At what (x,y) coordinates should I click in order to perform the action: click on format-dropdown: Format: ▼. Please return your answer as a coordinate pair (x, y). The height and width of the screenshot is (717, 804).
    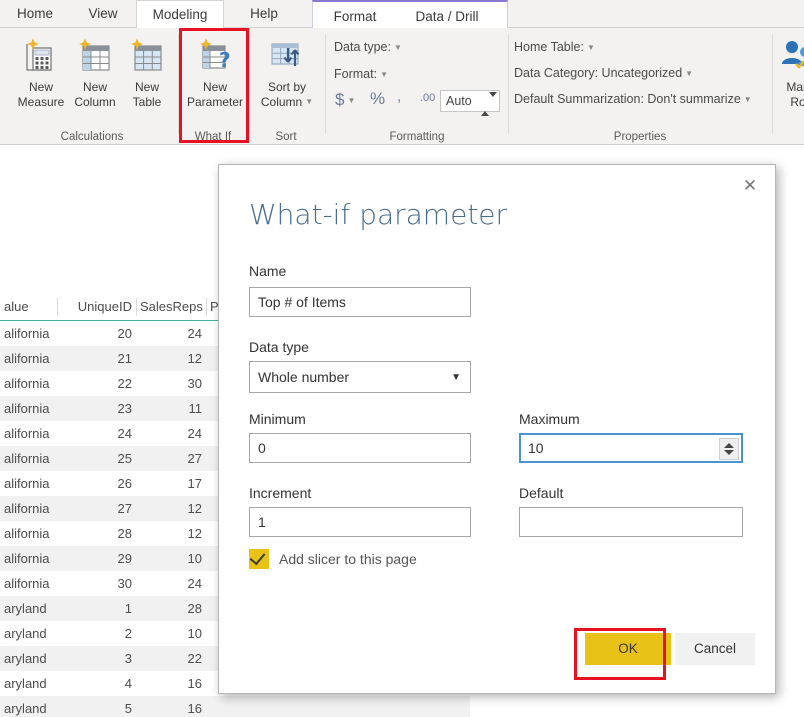
    Looking at the image, I should click on (361, 74).